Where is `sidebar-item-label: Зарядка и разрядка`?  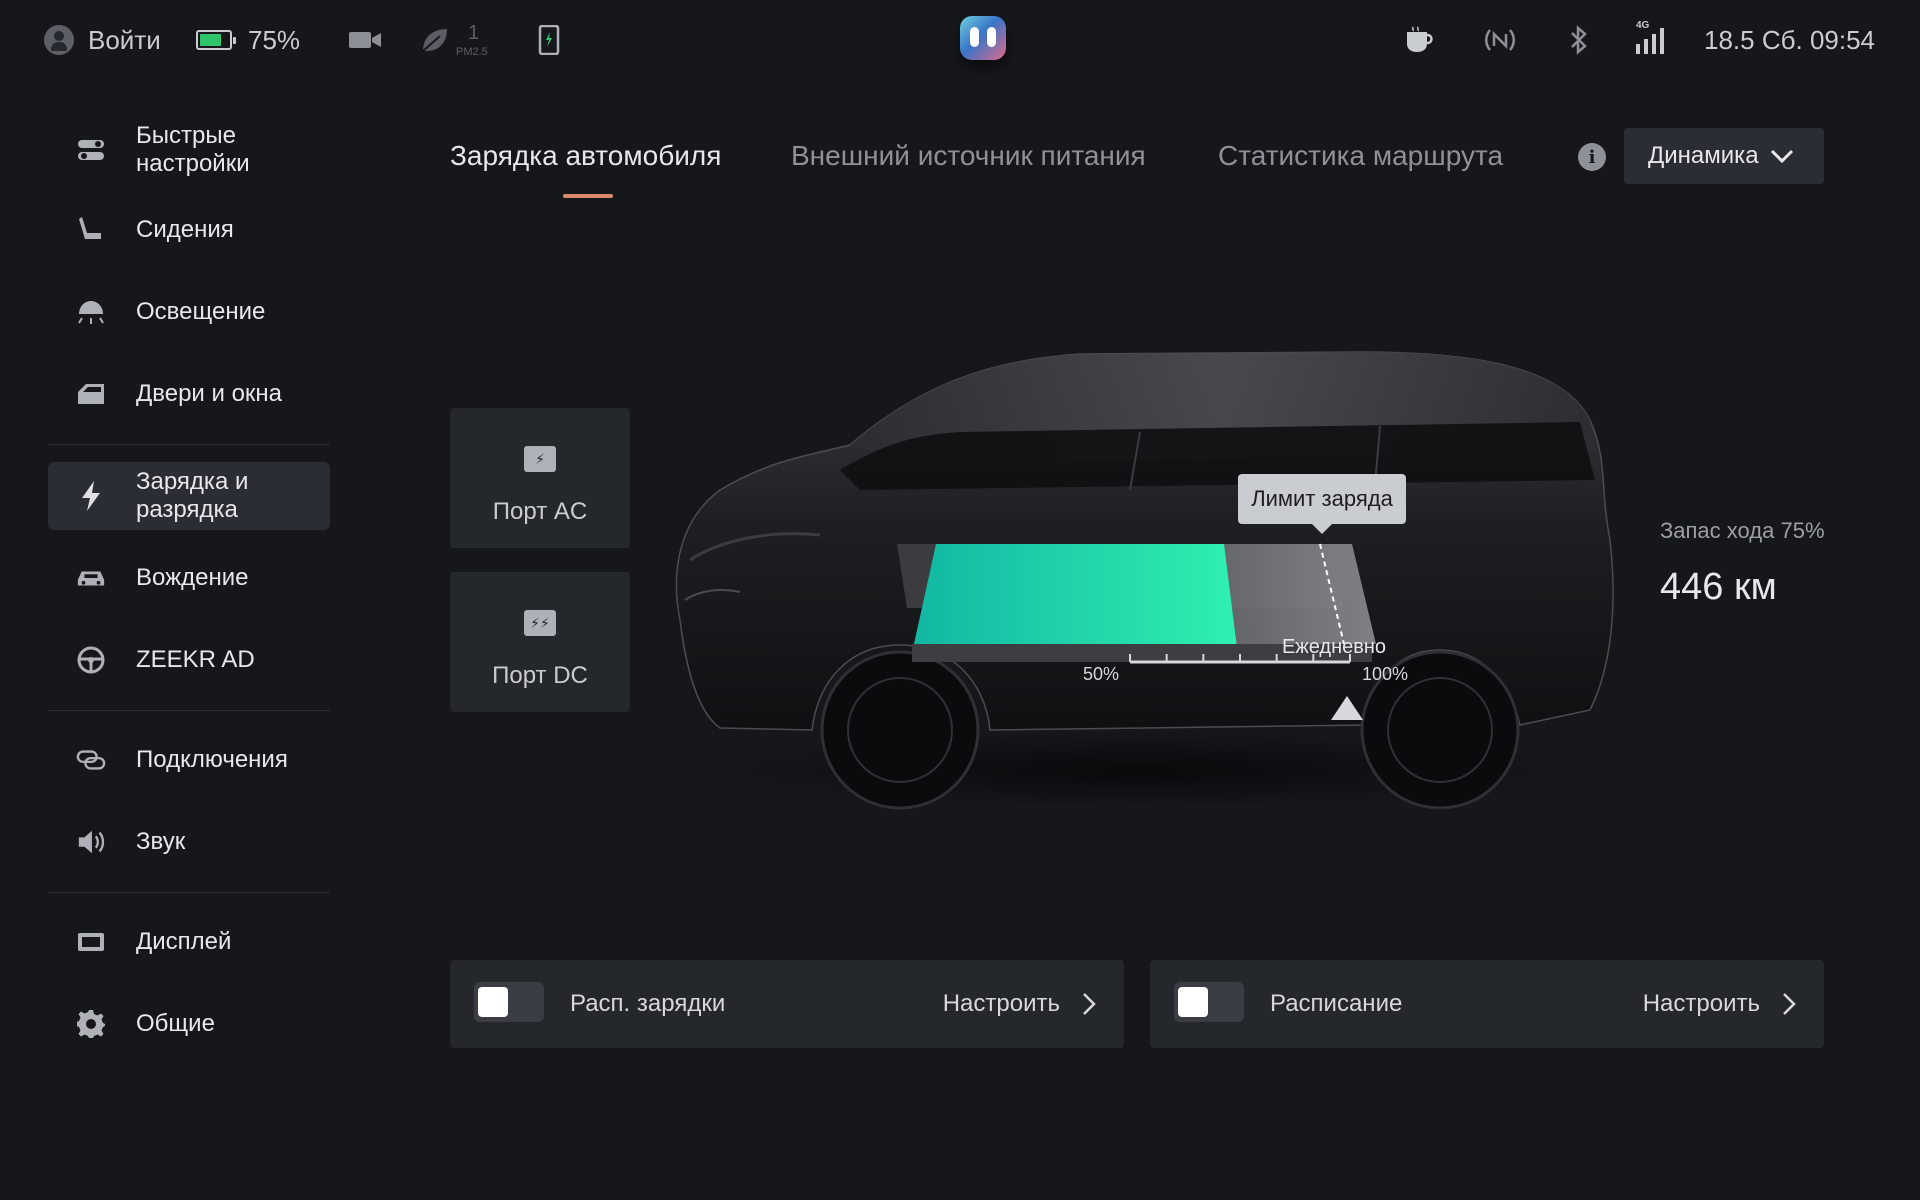 sidebar-item-label: Зарядка и разрядка is located at coordinates (192, 495).